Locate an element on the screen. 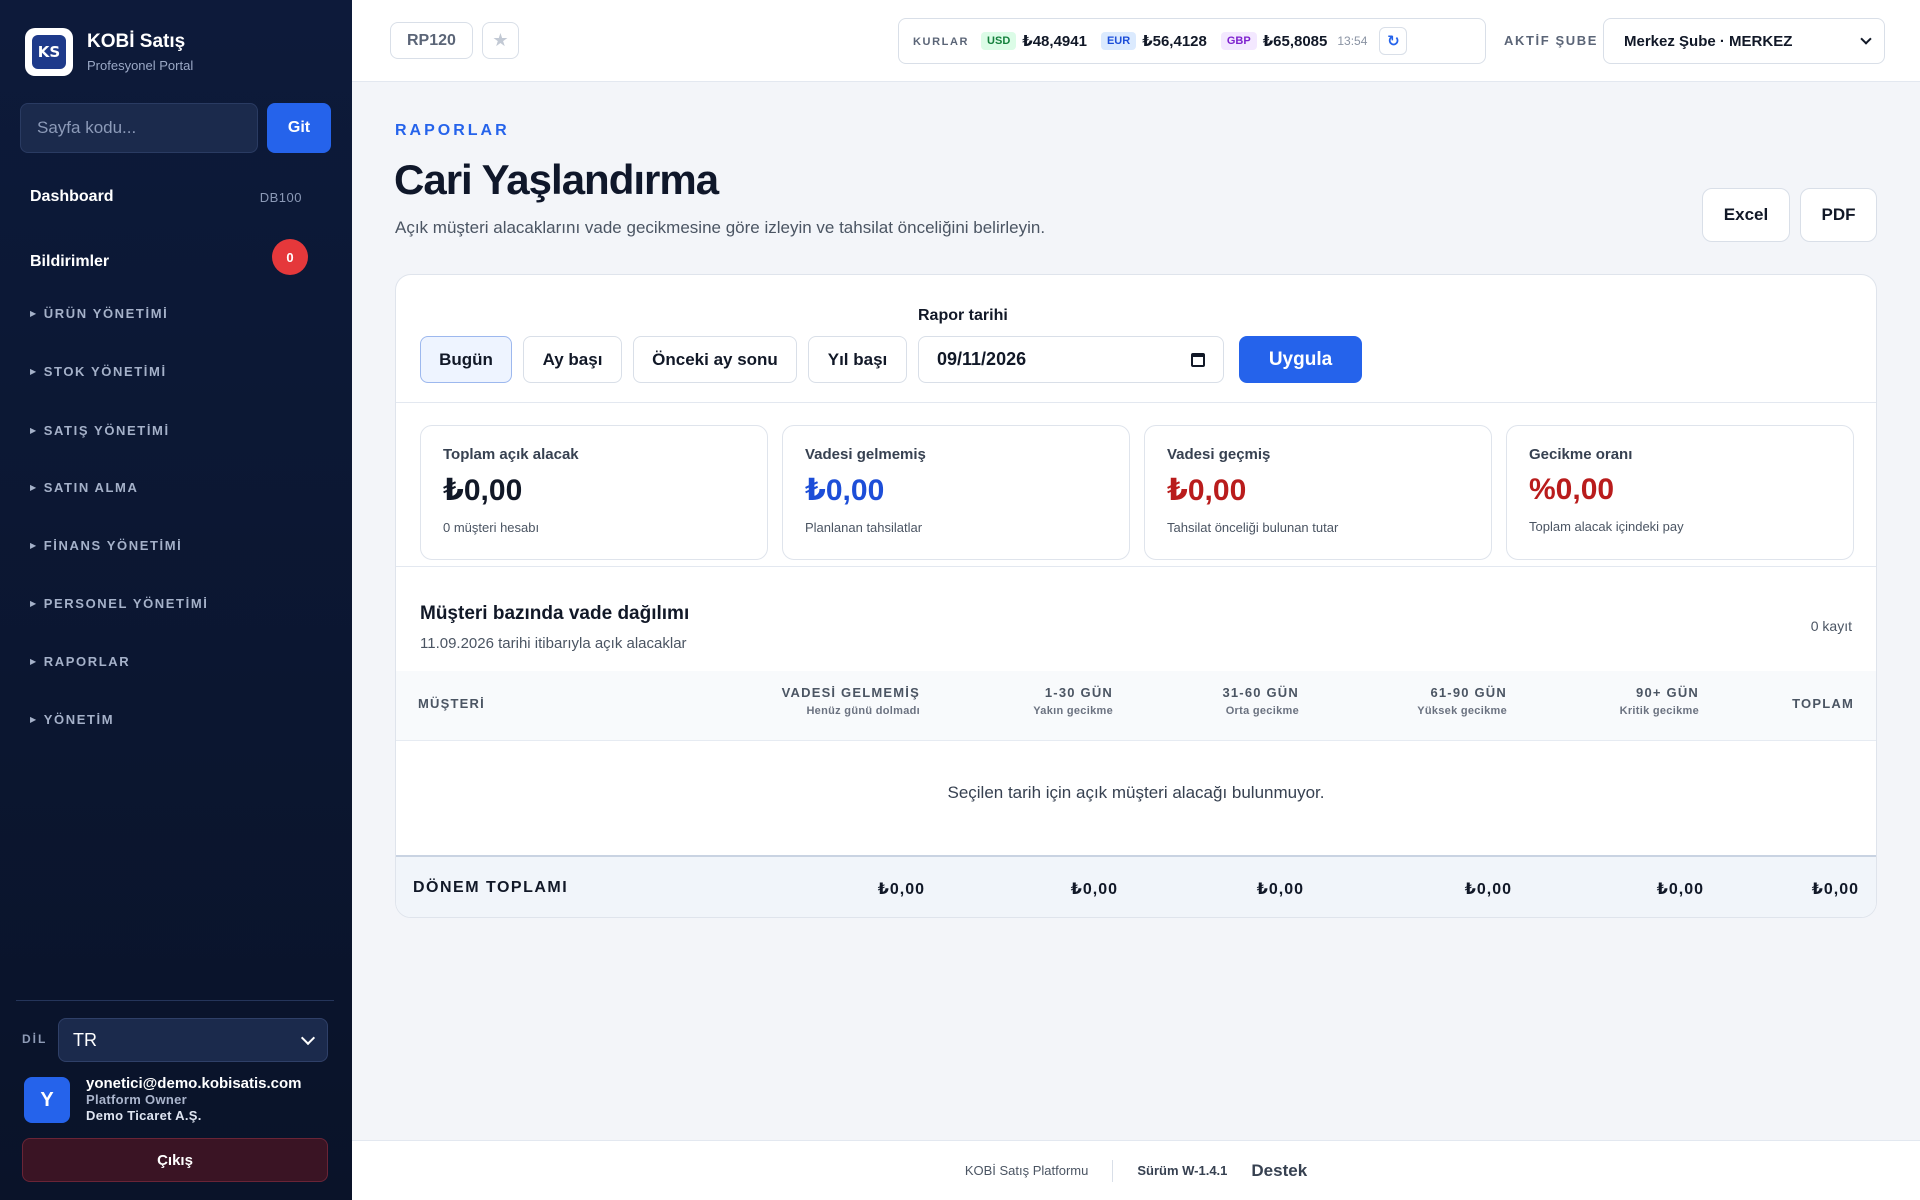 This screenshot has height=1200, width=1920. record-count: 0 kayıt is located at coordinates (1831, 626).